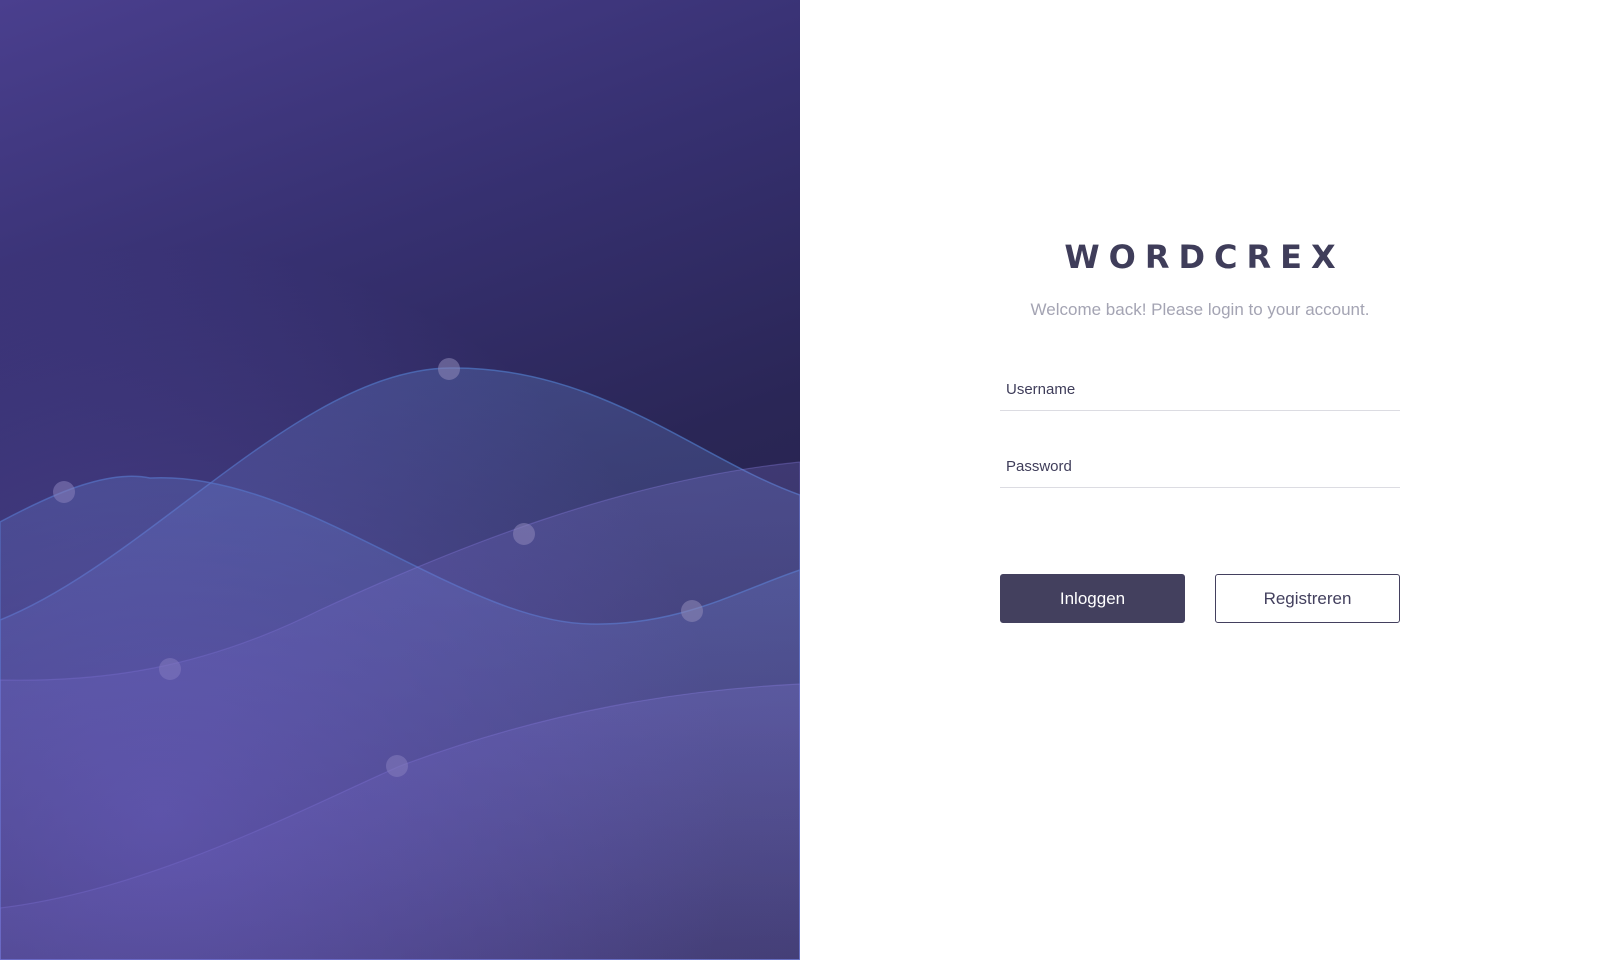  What do you see at coordinates (1200, 395) in the screenshot?
I see `username-input` at bounding box center [1200, 395].